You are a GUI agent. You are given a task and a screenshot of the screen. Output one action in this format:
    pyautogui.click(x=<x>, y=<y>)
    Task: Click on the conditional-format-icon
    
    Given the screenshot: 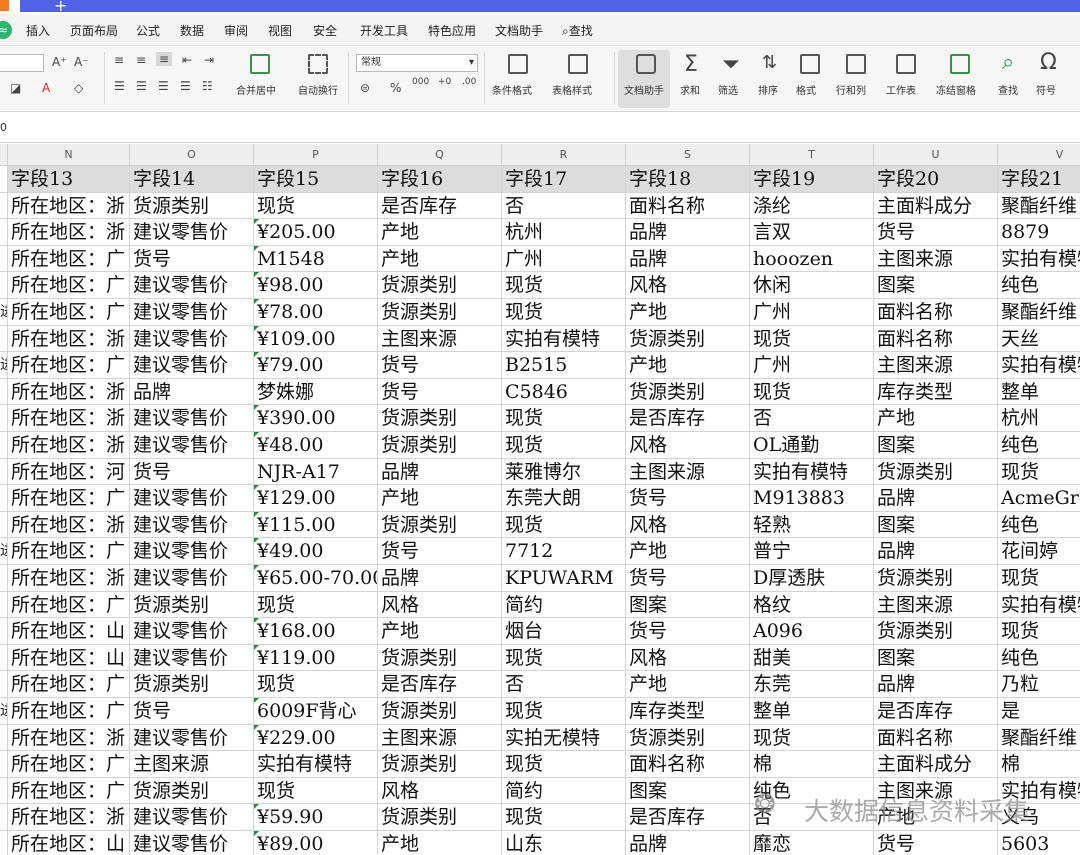 What is the action you would take?
    pyautogui.click(x=518, y=64)
    